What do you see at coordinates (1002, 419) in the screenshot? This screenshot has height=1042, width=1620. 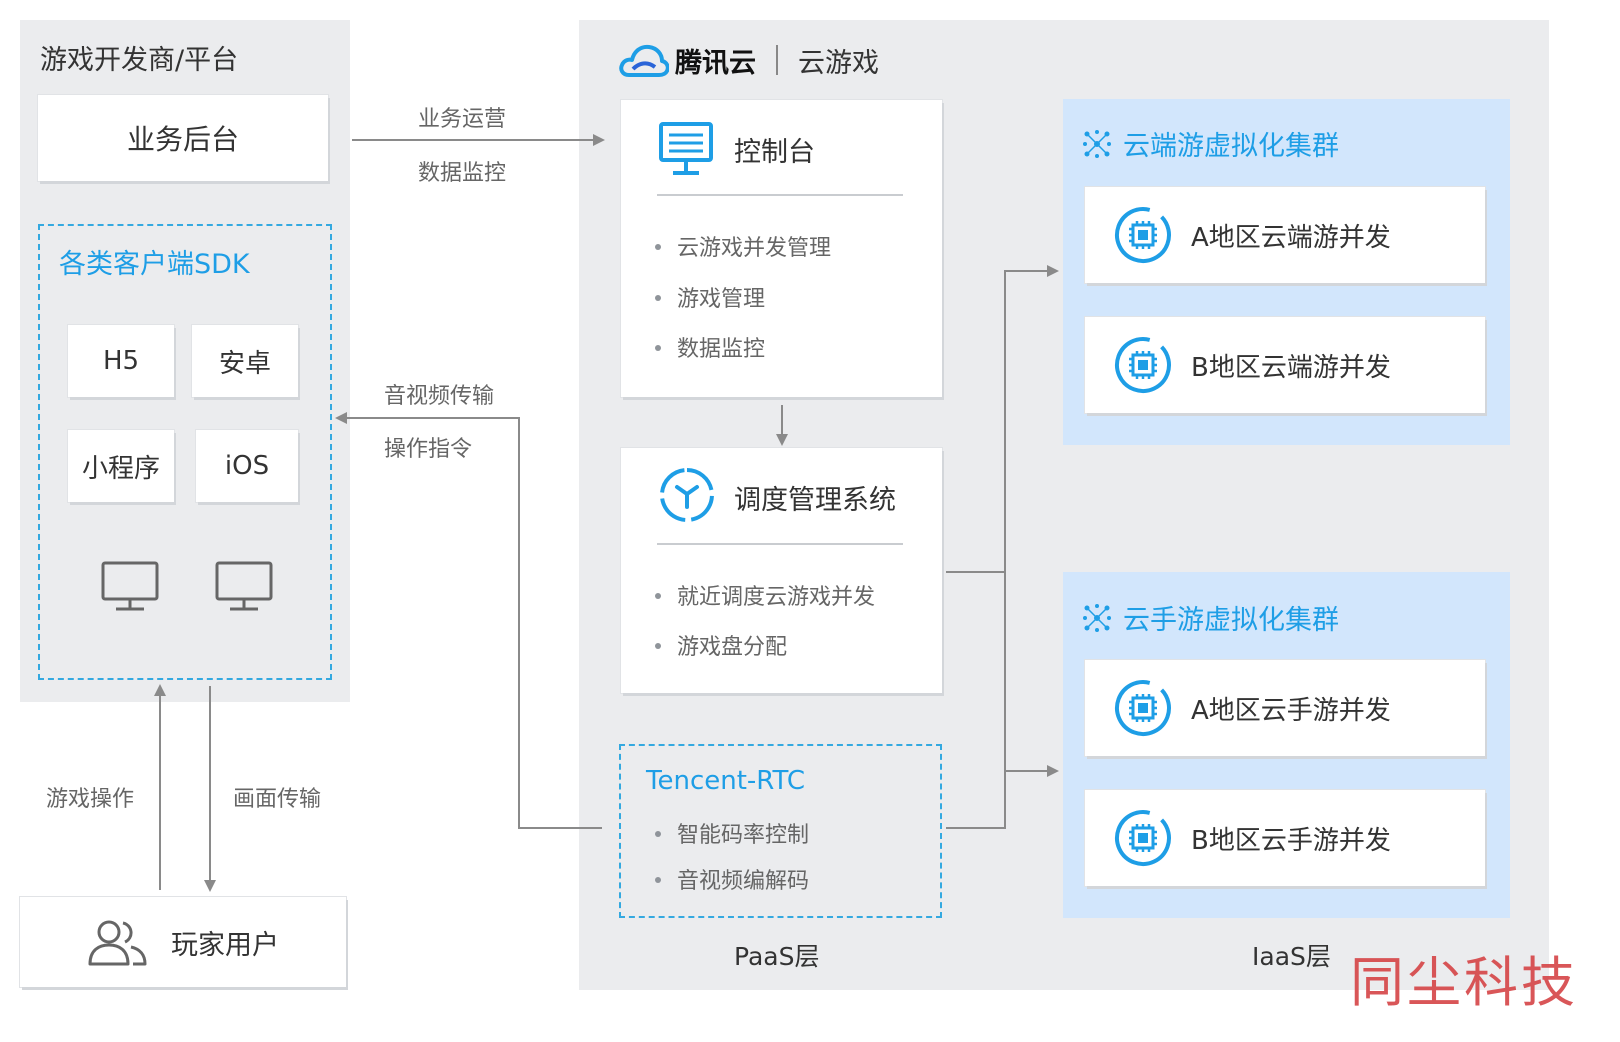 I see `arrow-scheduler-to-pc-cluster` at bounding box center [1002, 419].